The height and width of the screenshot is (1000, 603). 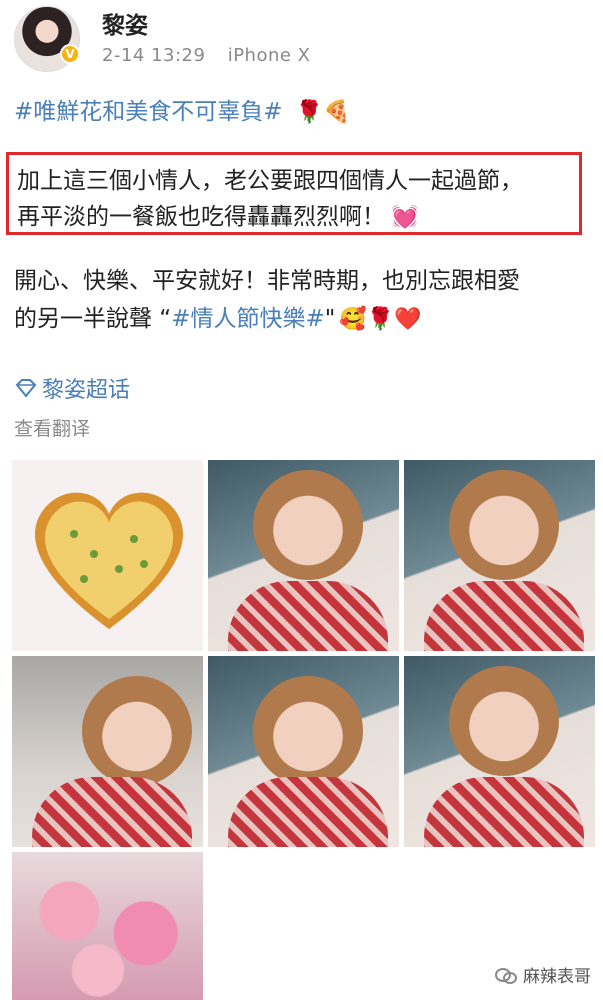 What do you see at coordinates (109, 560) in the screenshot?
I see `heart-pizza-image` at bounding box center [109, 560].